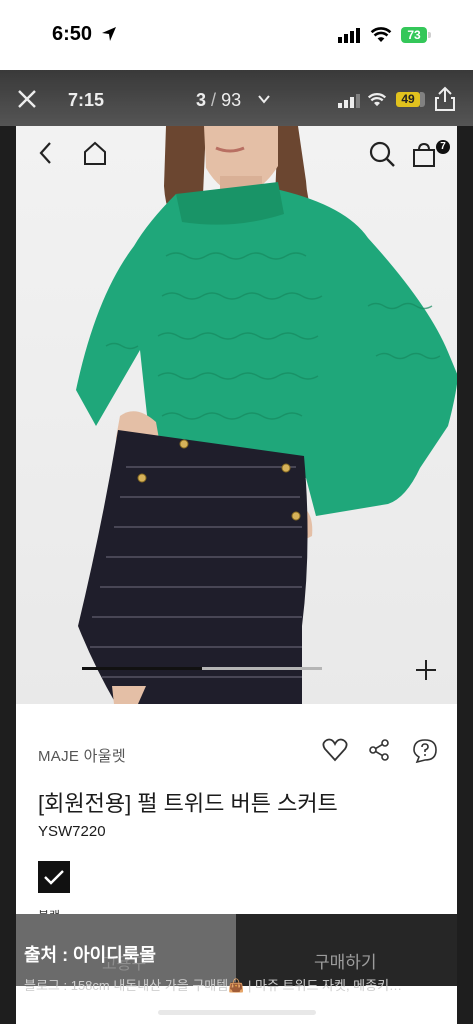 The height and width of the screenshot is (1024, 473). I want to click on color-swatch-black, so click(54, 877).